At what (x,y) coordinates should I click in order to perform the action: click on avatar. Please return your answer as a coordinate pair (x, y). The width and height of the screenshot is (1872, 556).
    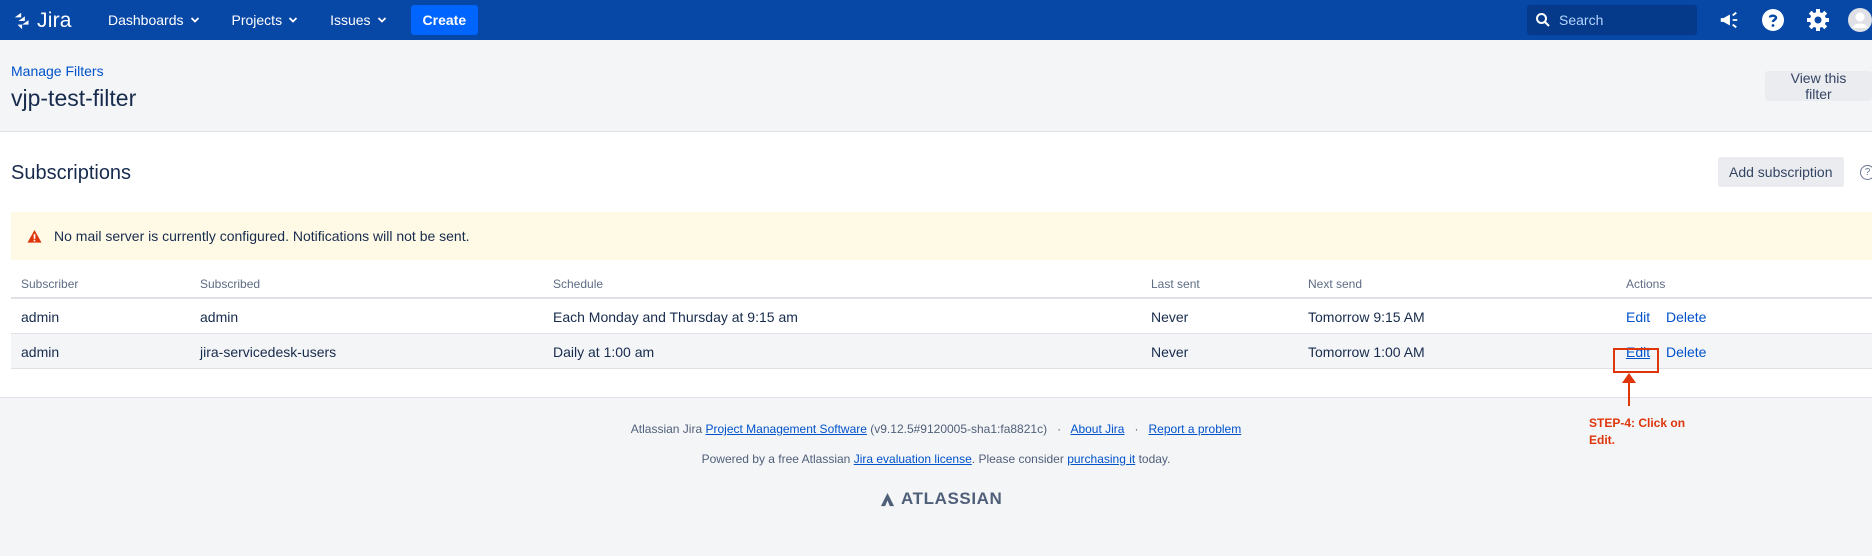
    Looking at the image, I should click on (1860, 20).